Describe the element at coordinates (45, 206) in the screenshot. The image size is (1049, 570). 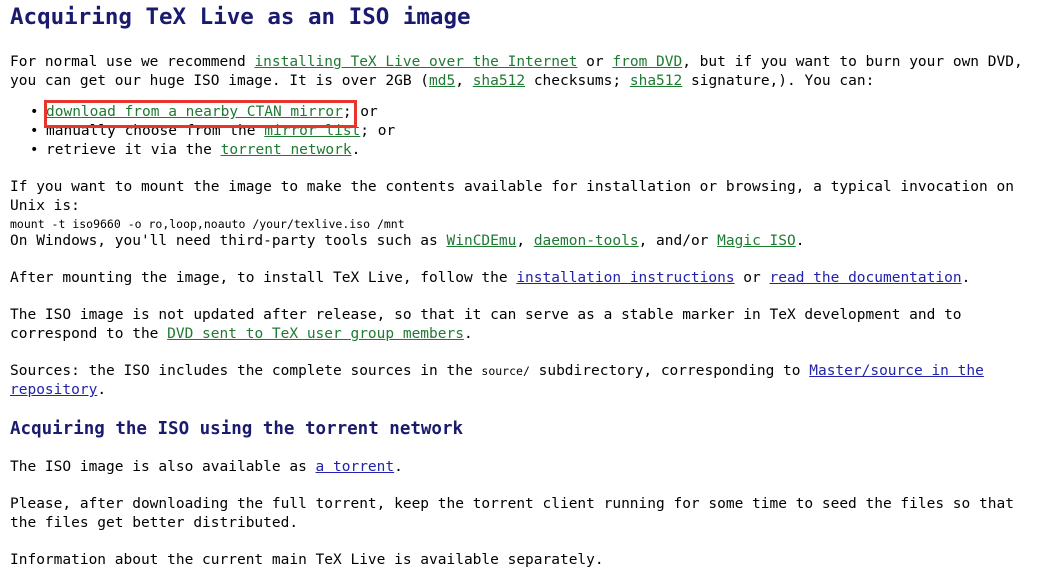
I see `mount-text-2: Unix is:` at that location.